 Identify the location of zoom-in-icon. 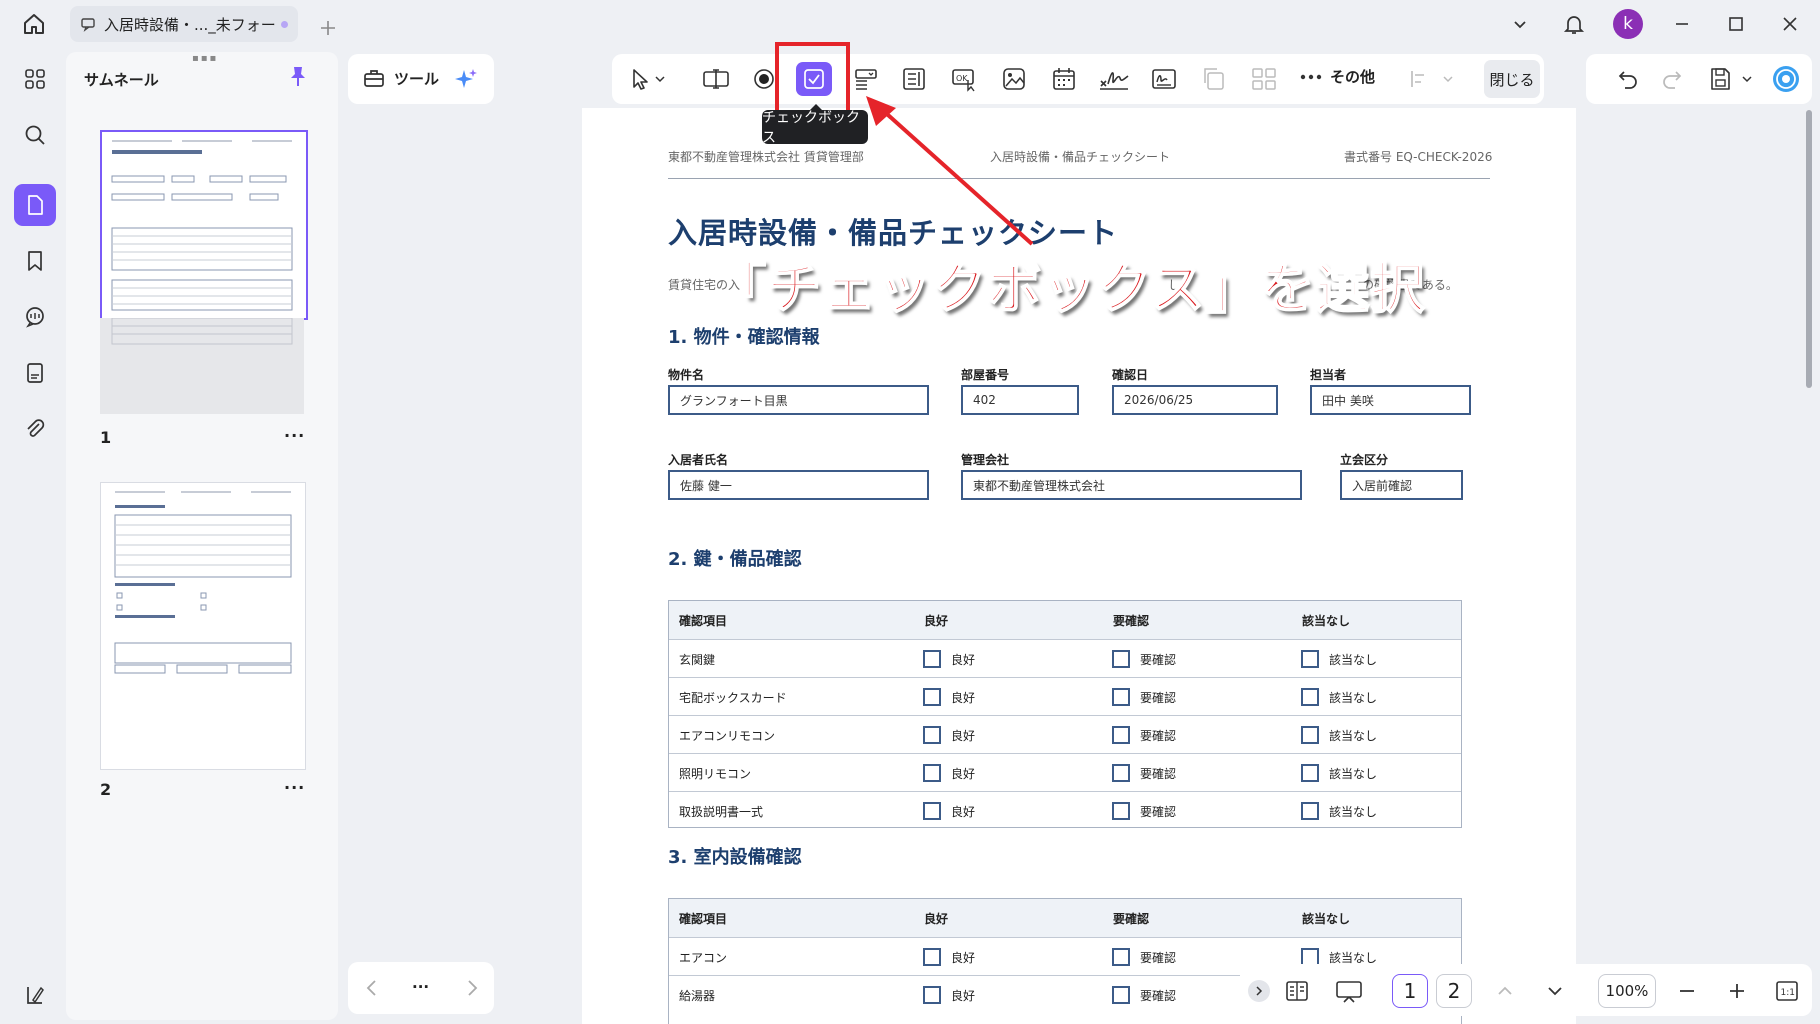
(1737, 991).